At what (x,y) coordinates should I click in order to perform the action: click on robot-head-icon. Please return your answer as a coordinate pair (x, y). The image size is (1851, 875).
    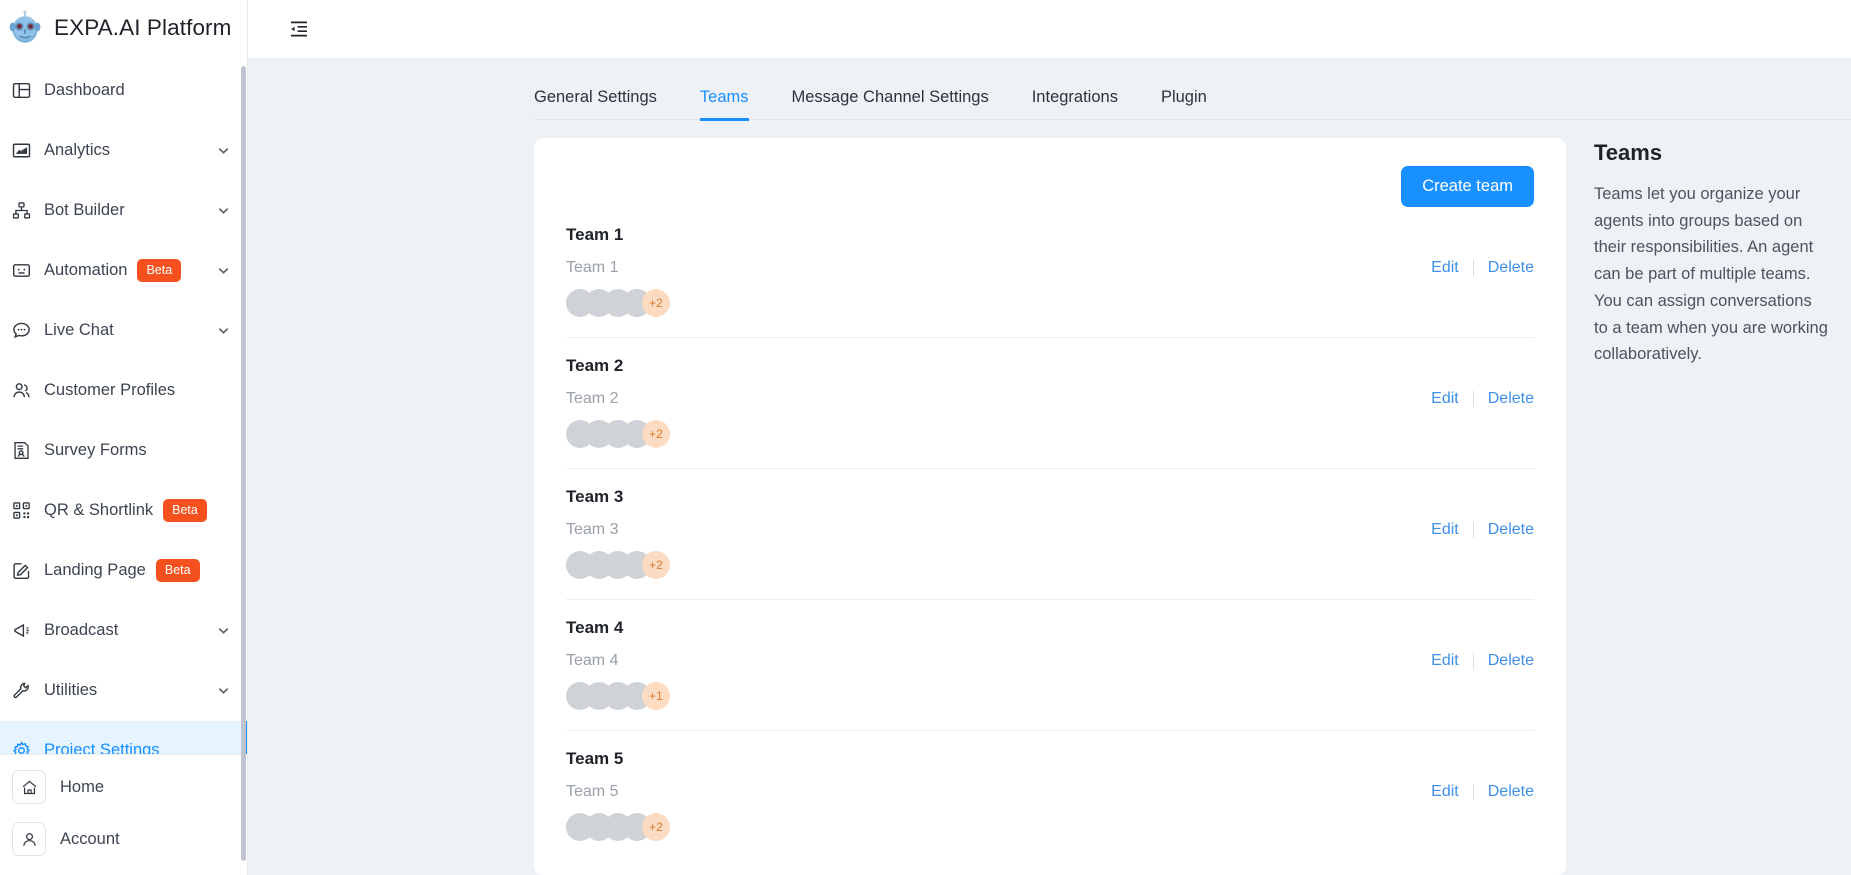
    Looking at the image, I should click on (25, 28).